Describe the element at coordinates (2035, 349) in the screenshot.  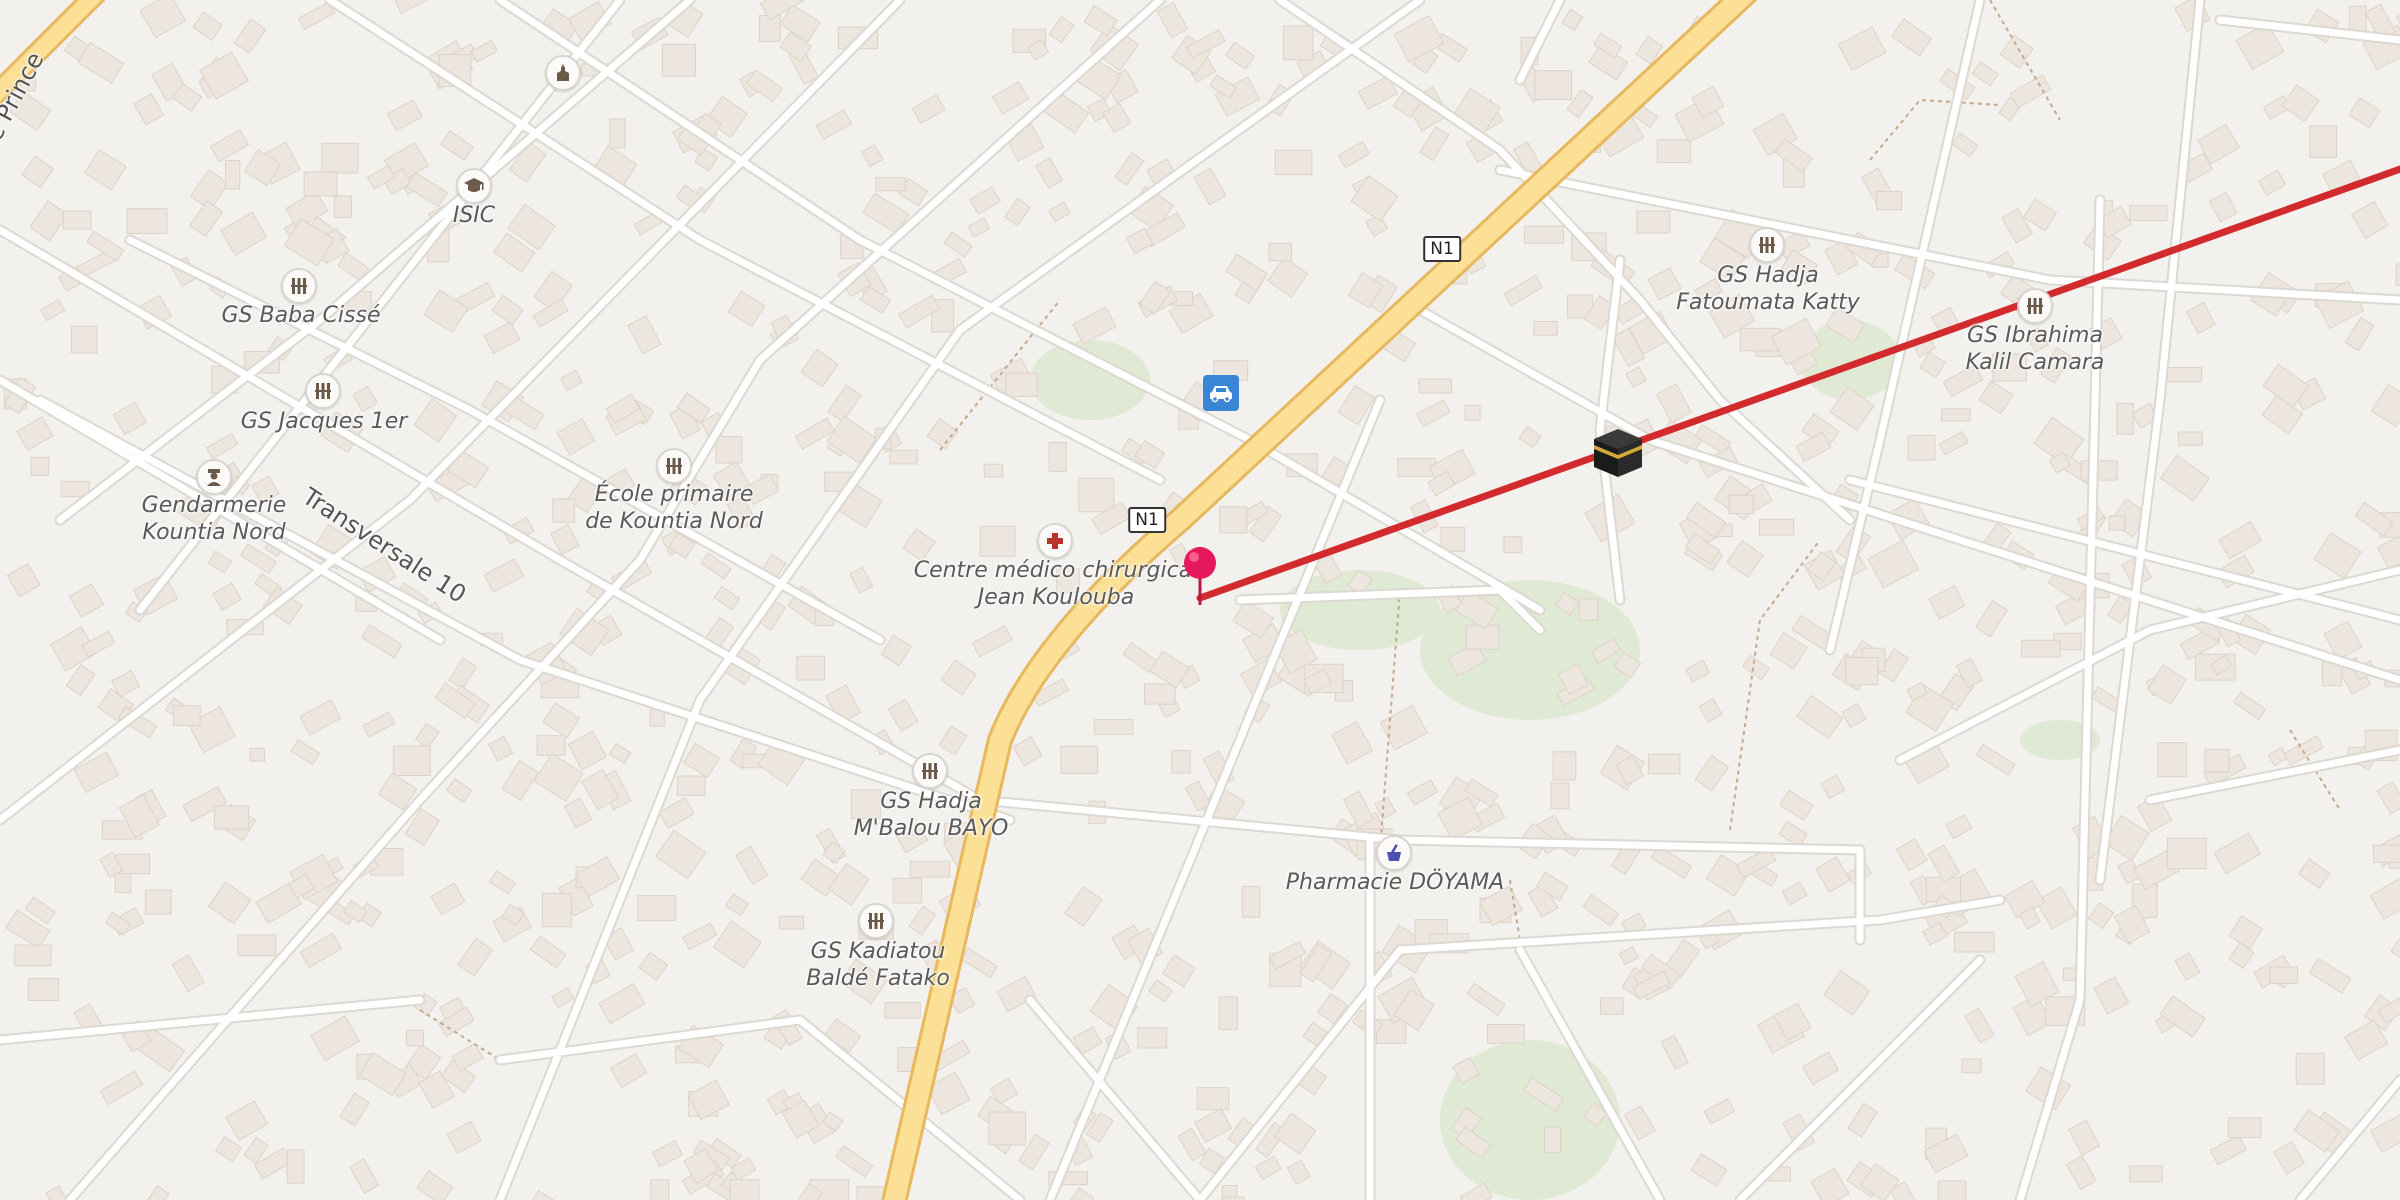
I see `poi-label-gs-ibrahima: GS Ibrahima Kalil Camara` at that location.